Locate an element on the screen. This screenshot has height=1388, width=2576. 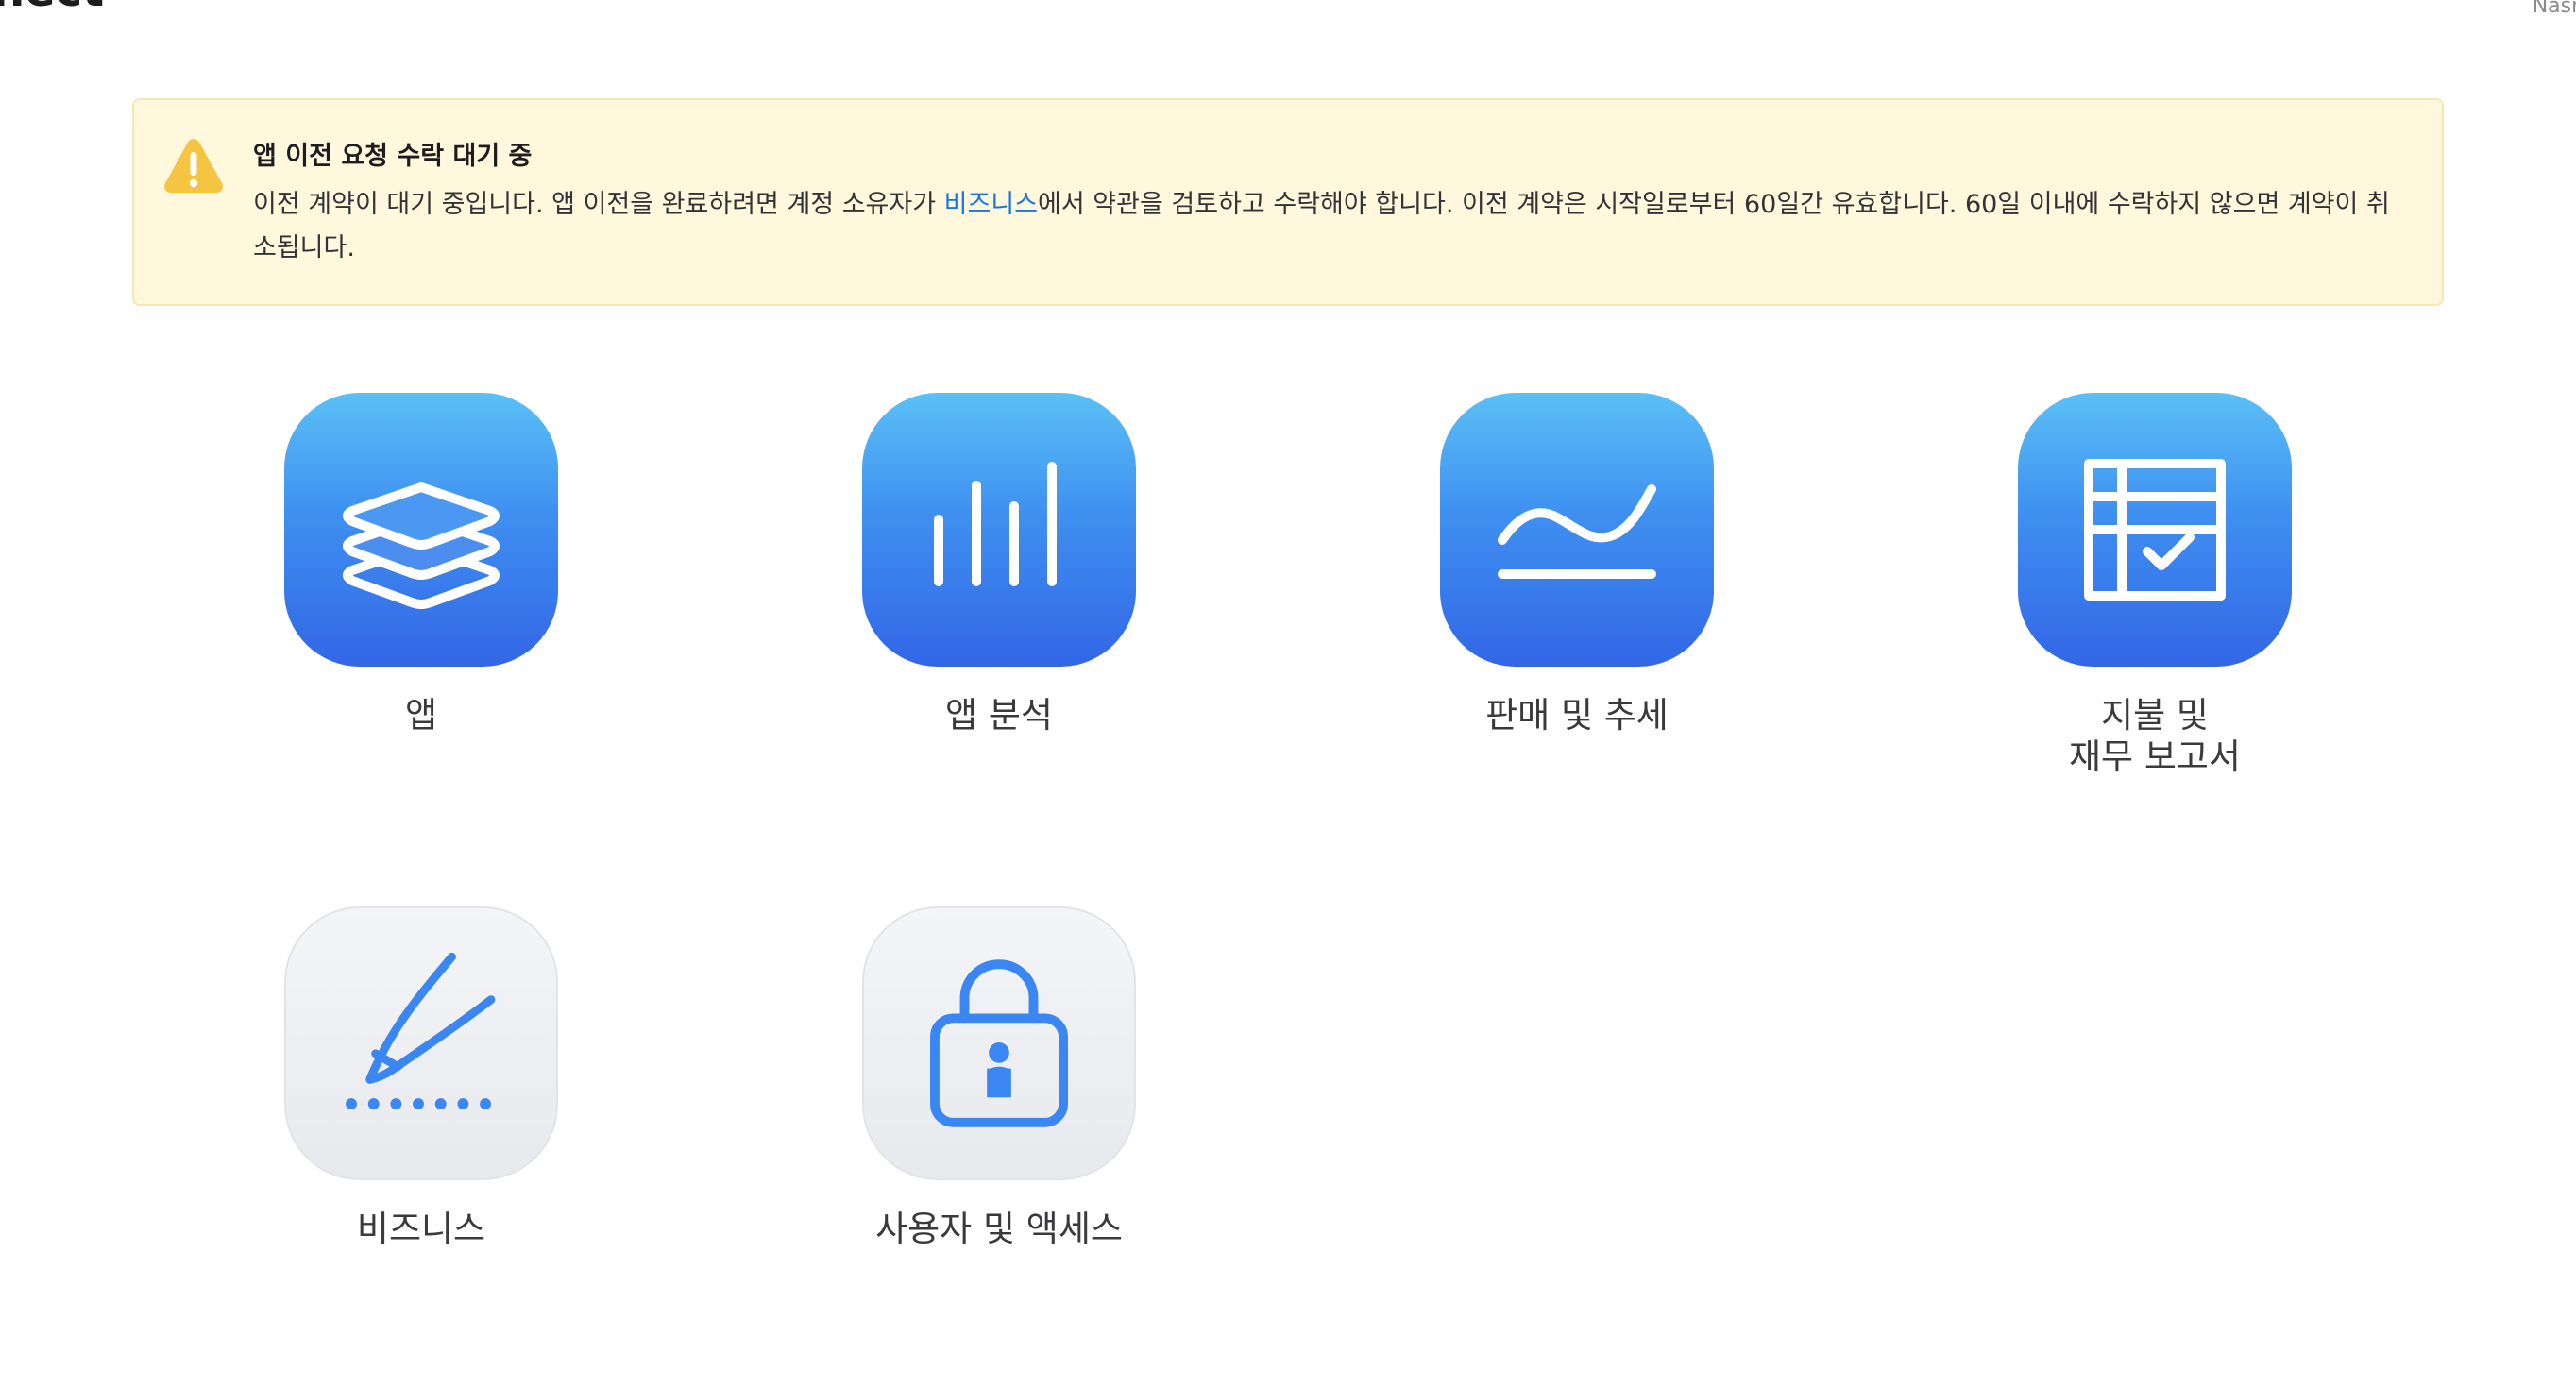
tile-users-and-access: 사용자 및 액세스 is located at coordinates (999, 1078).